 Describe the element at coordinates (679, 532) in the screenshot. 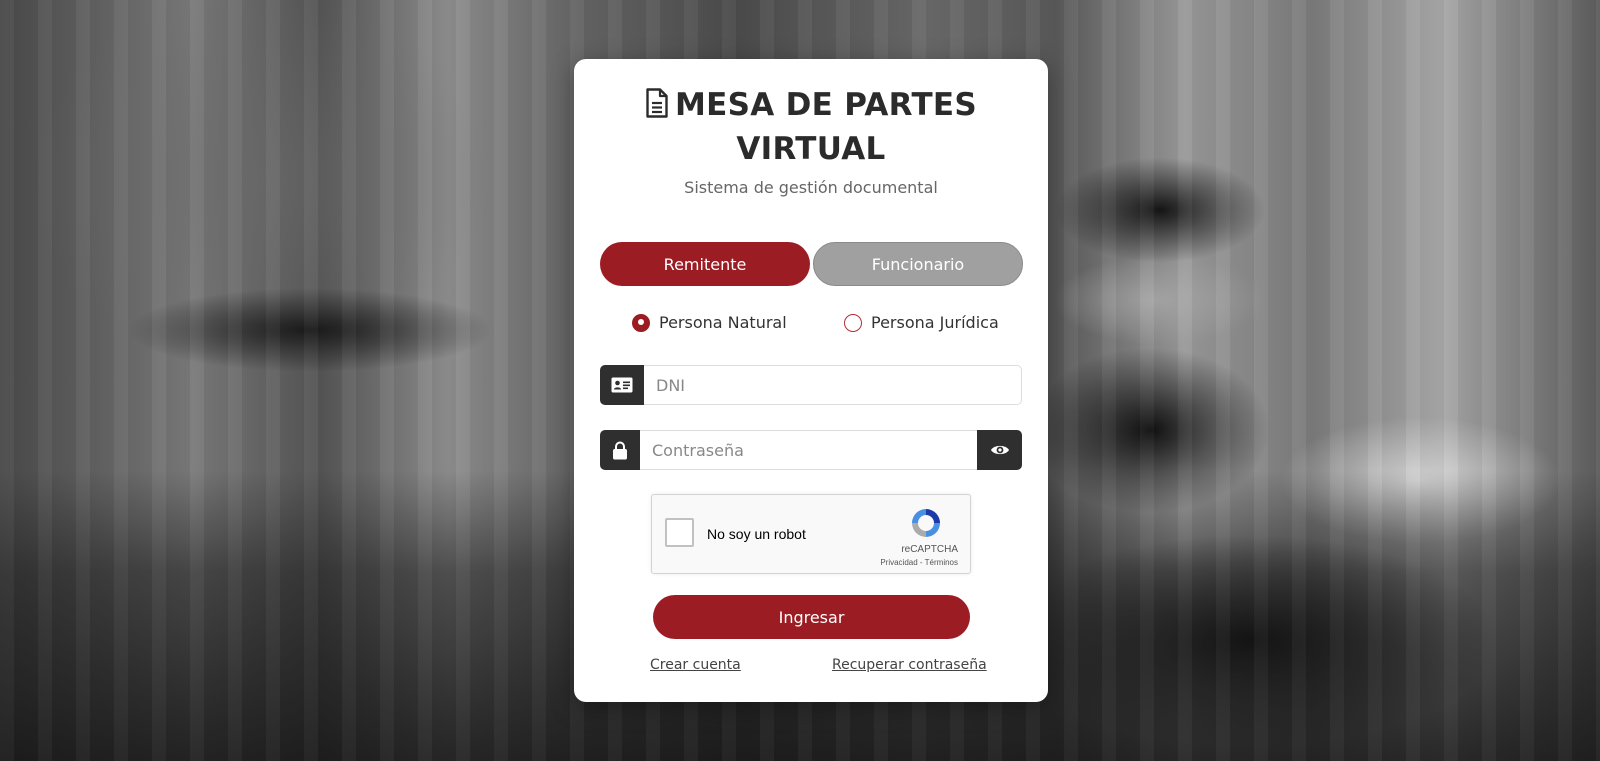

I see `recaptcha-checkbox` at that location.